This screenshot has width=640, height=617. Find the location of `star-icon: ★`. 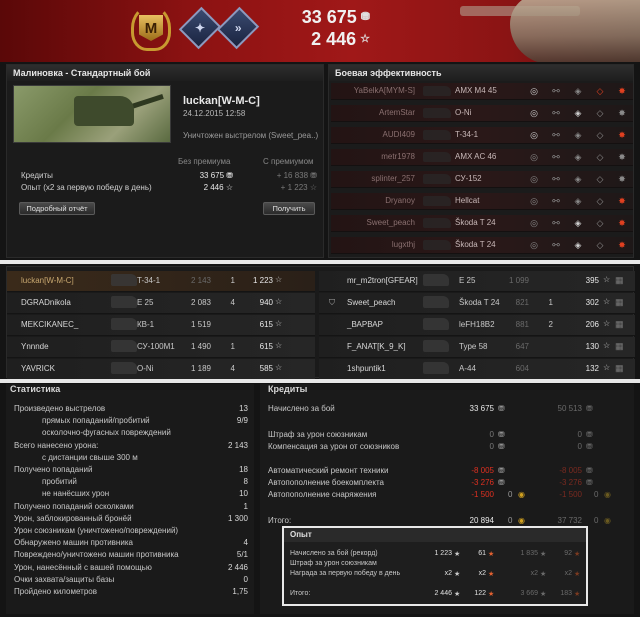

star-icon: ★ is located at coordinates (543, 574).